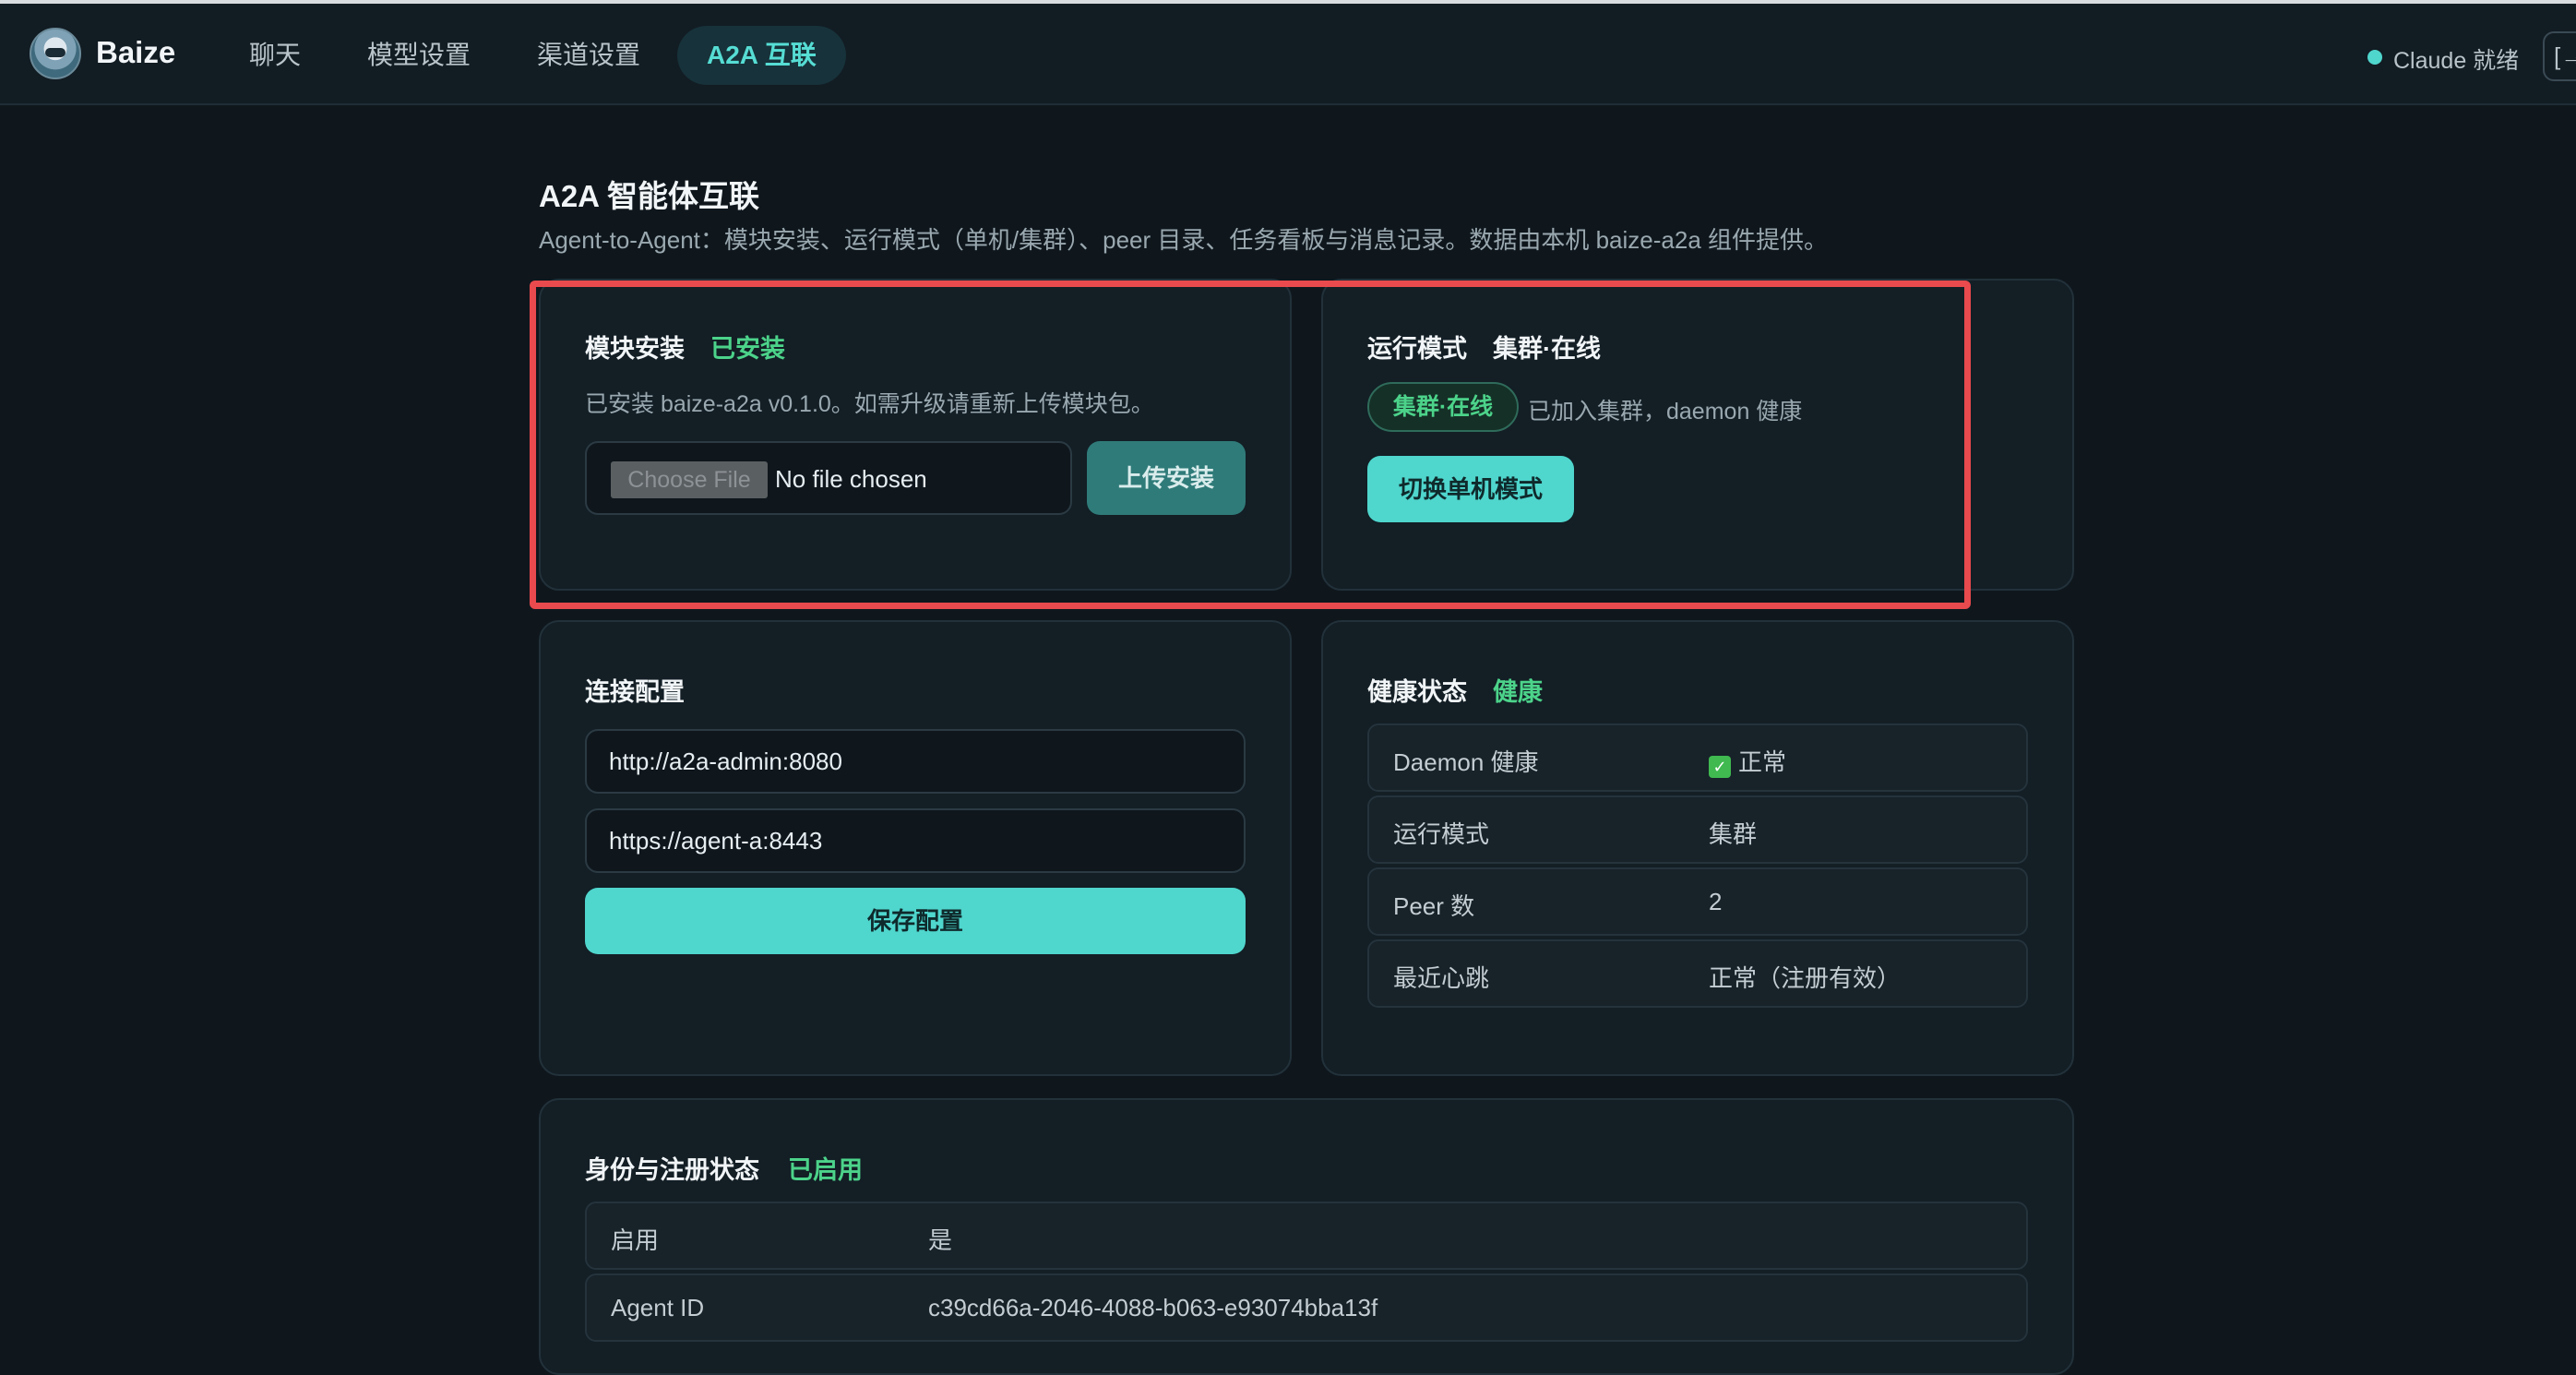 The image size is (2576, 1375). What do you see at coordinates (869, 404) in the screenshot?
I see `module-description: 已安装 baize-a2a v0.1.0。如需升级请重新上传模块包。` at bounding box center [869, 404].